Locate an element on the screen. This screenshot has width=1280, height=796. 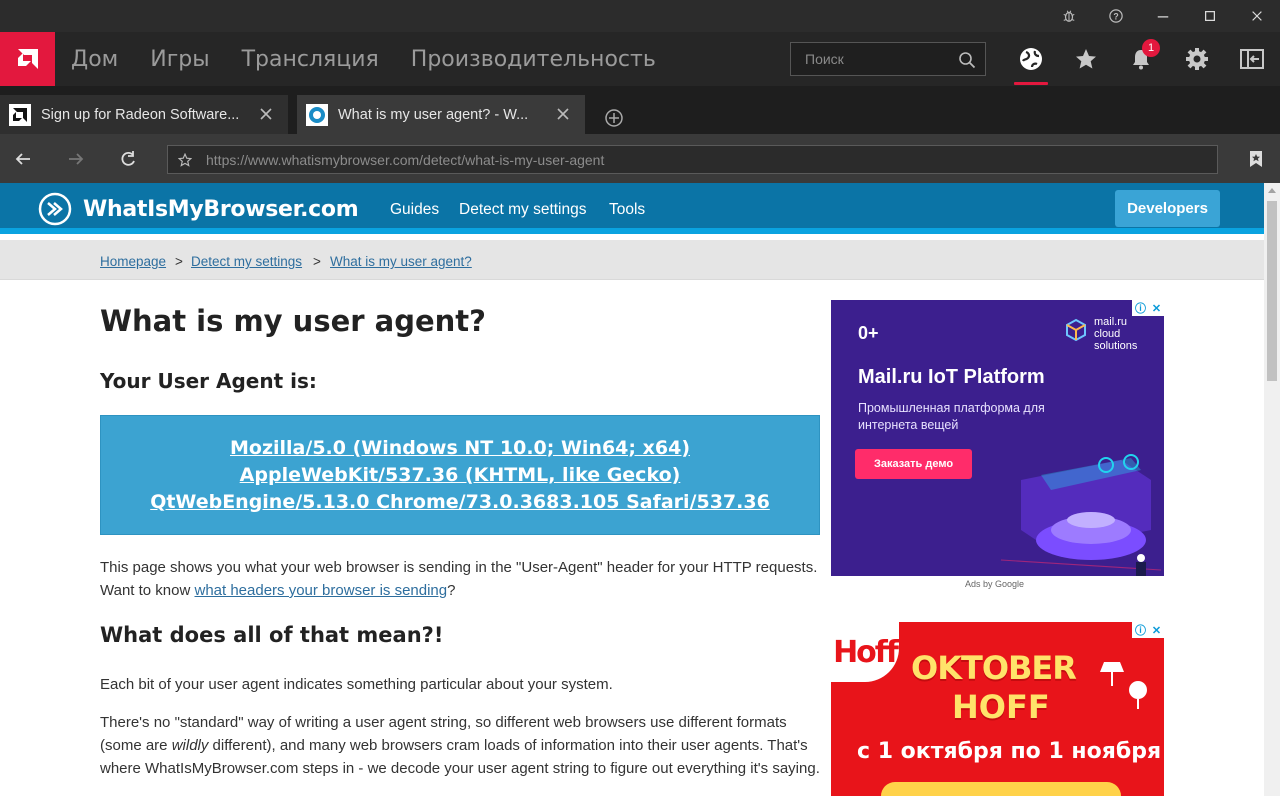
whatismybrowser-favicon-icon is located at coordinates (317, 115).